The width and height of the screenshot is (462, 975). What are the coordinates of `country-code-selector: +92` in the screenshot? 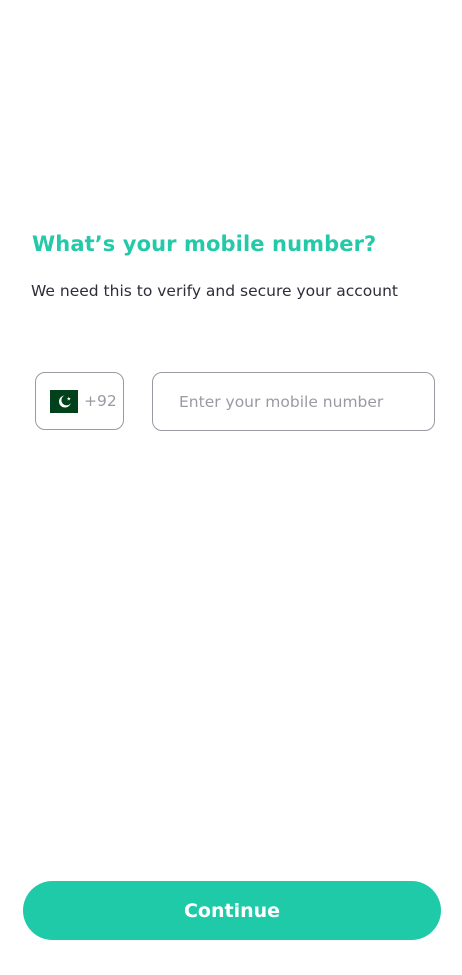 It's located at (79, 401).